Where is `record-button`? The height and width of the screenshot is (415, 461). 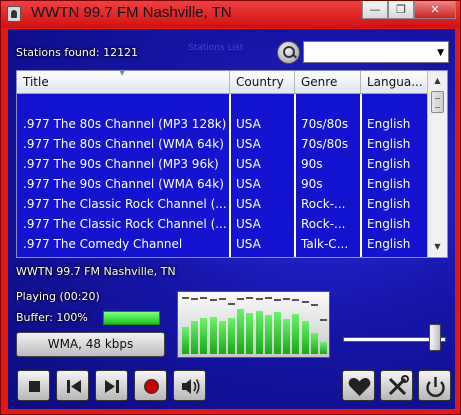 record-button is located at coordinates (150, 385).